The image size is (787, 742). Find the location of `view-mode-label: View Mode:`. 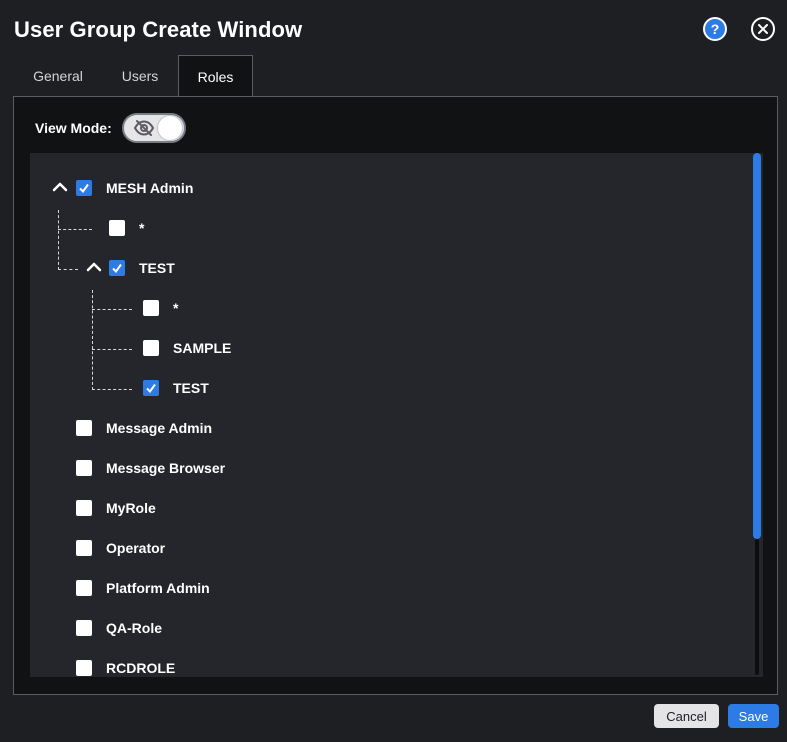

view-mode-label: View Mode: is located at coordinates (73, 128).